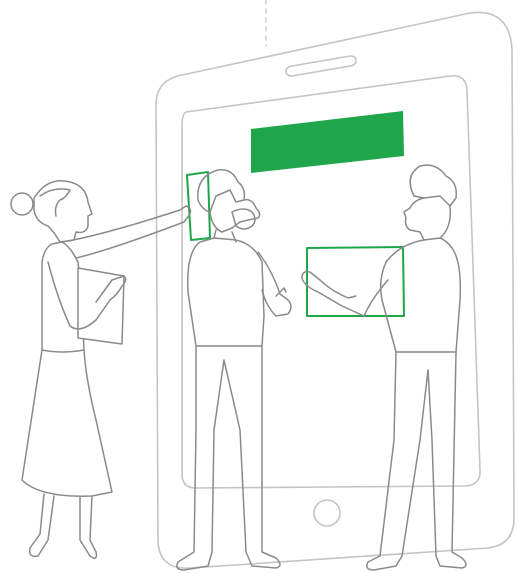  What do you see at coordinates (321, 66) in the screenshot?
I see `tablet-speaker-slot` at bounding box center [321, 66].